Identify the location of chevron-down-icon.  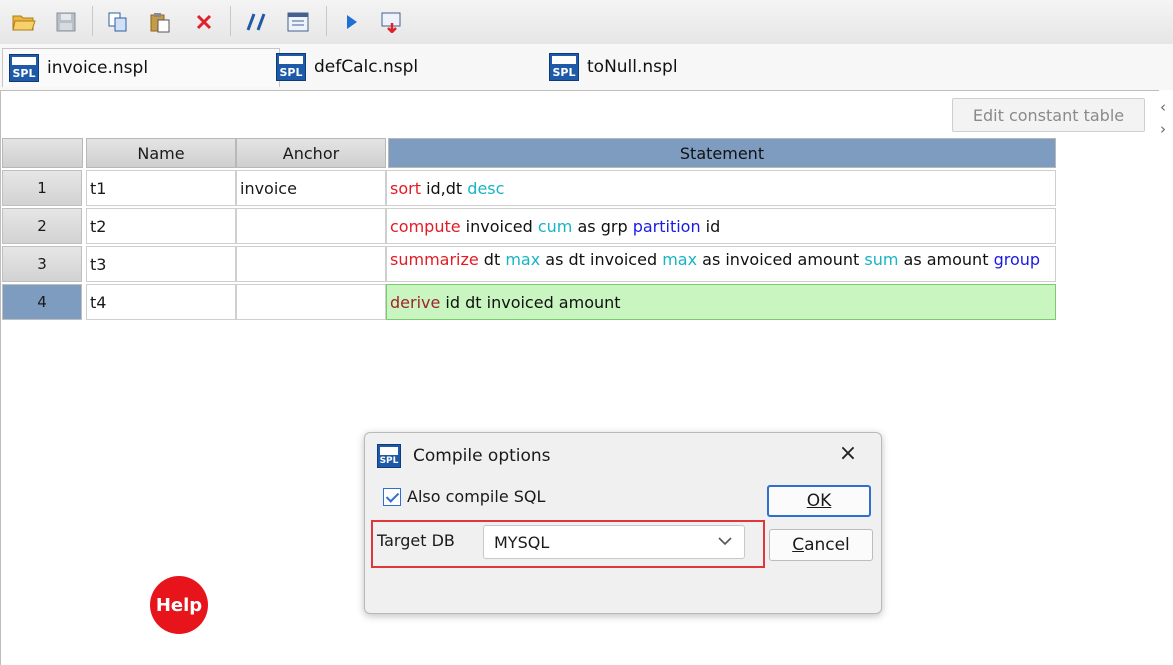
(725, 541).